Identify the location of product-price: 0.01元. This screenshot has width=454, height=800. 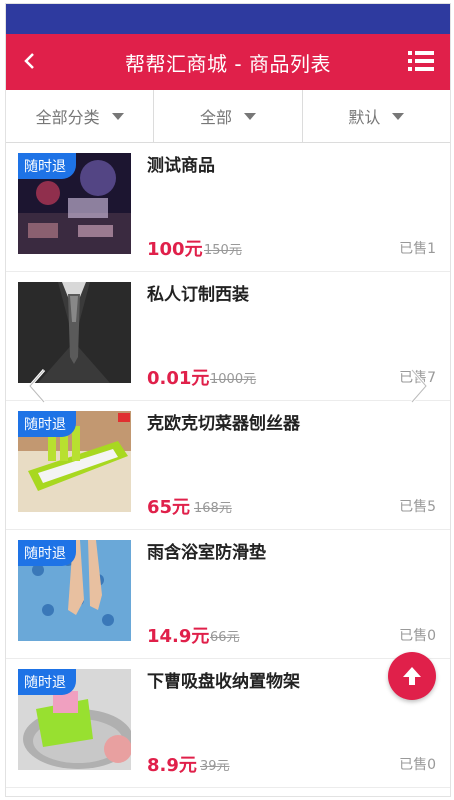
(178, 378).